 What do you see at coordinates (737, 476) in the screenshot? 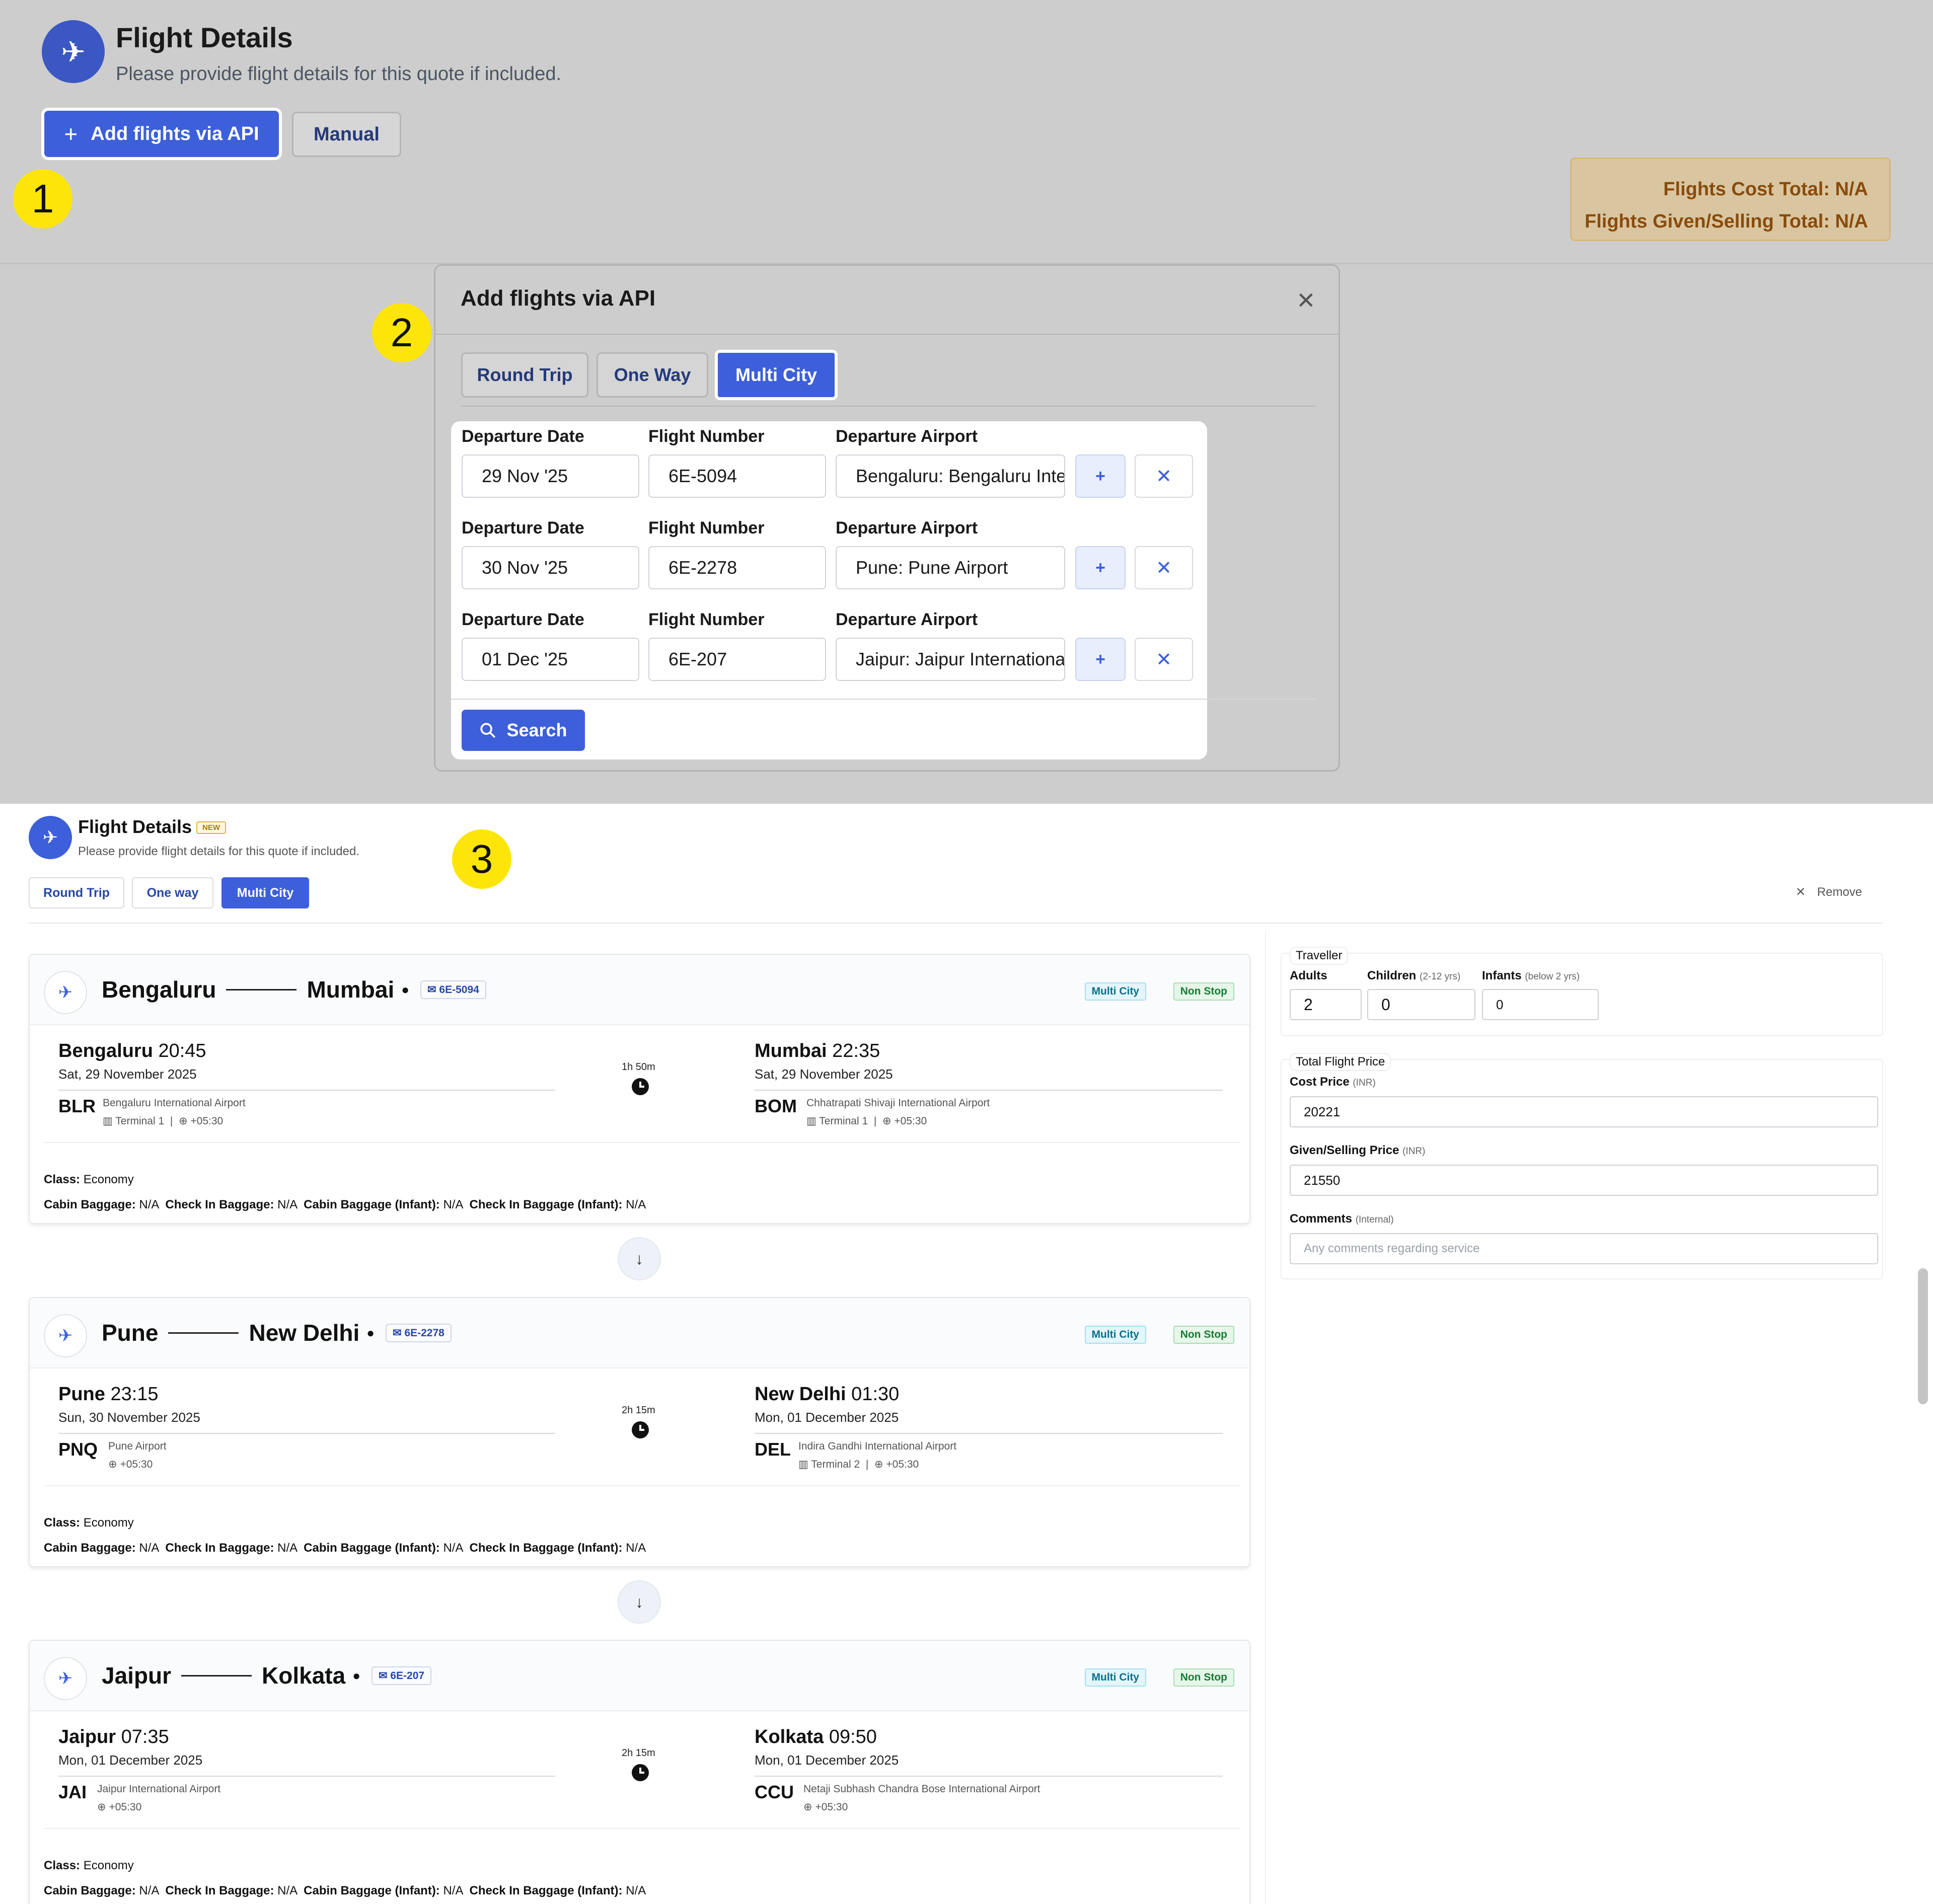
I see `flight-number-input: 6E-5094` at bounding box center [737, 476].